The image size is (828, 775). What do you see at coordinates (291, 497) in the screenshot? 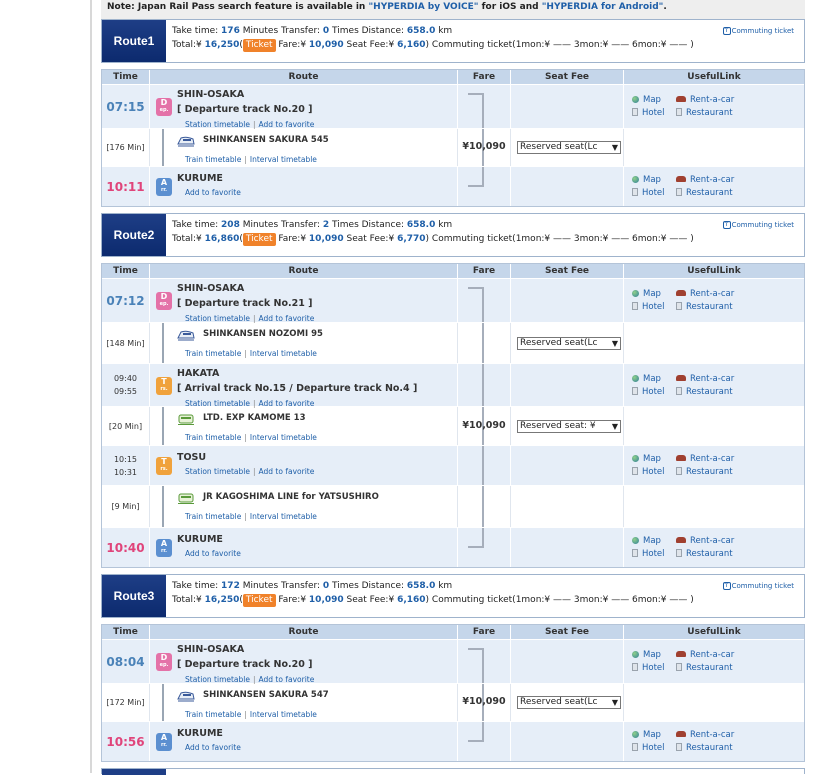
I see `train-name: JR KAGOSHIMA LINE for YATSUSHIRO` at bounding box center [291, 497].